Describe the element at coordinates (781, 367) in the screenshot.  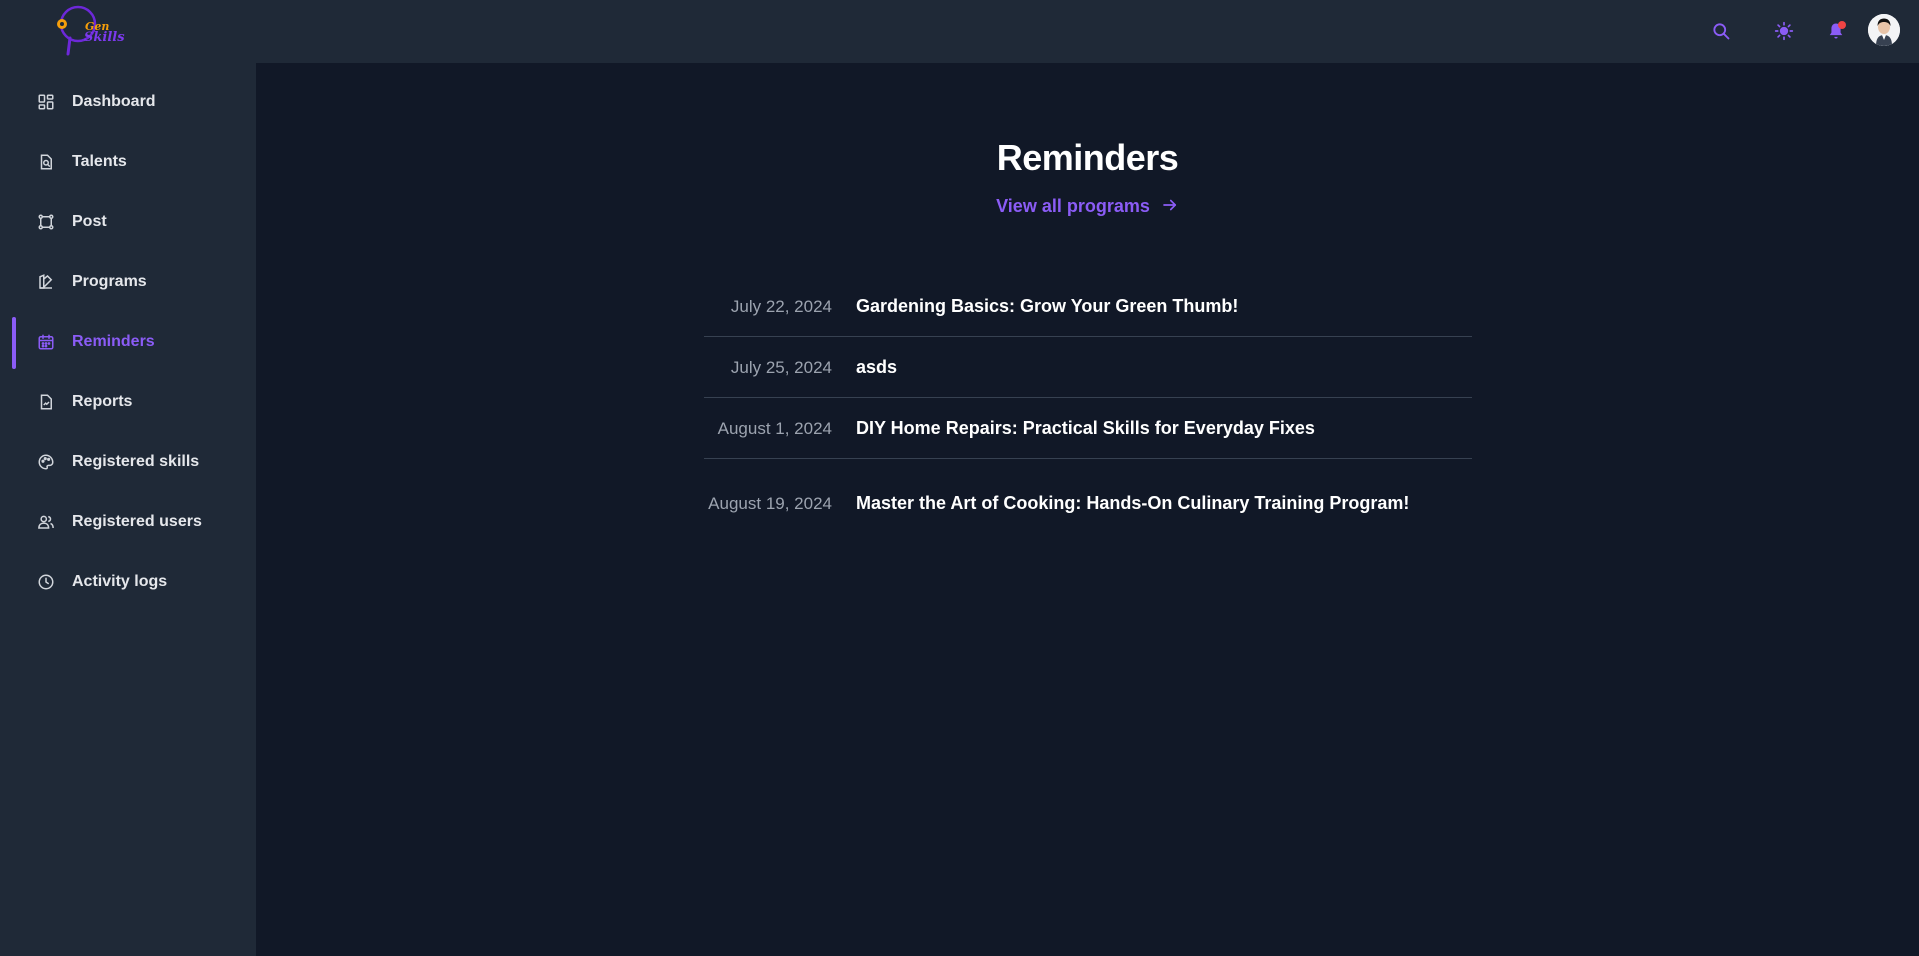
I see `reminder-date: July 25, 2024` at that location.